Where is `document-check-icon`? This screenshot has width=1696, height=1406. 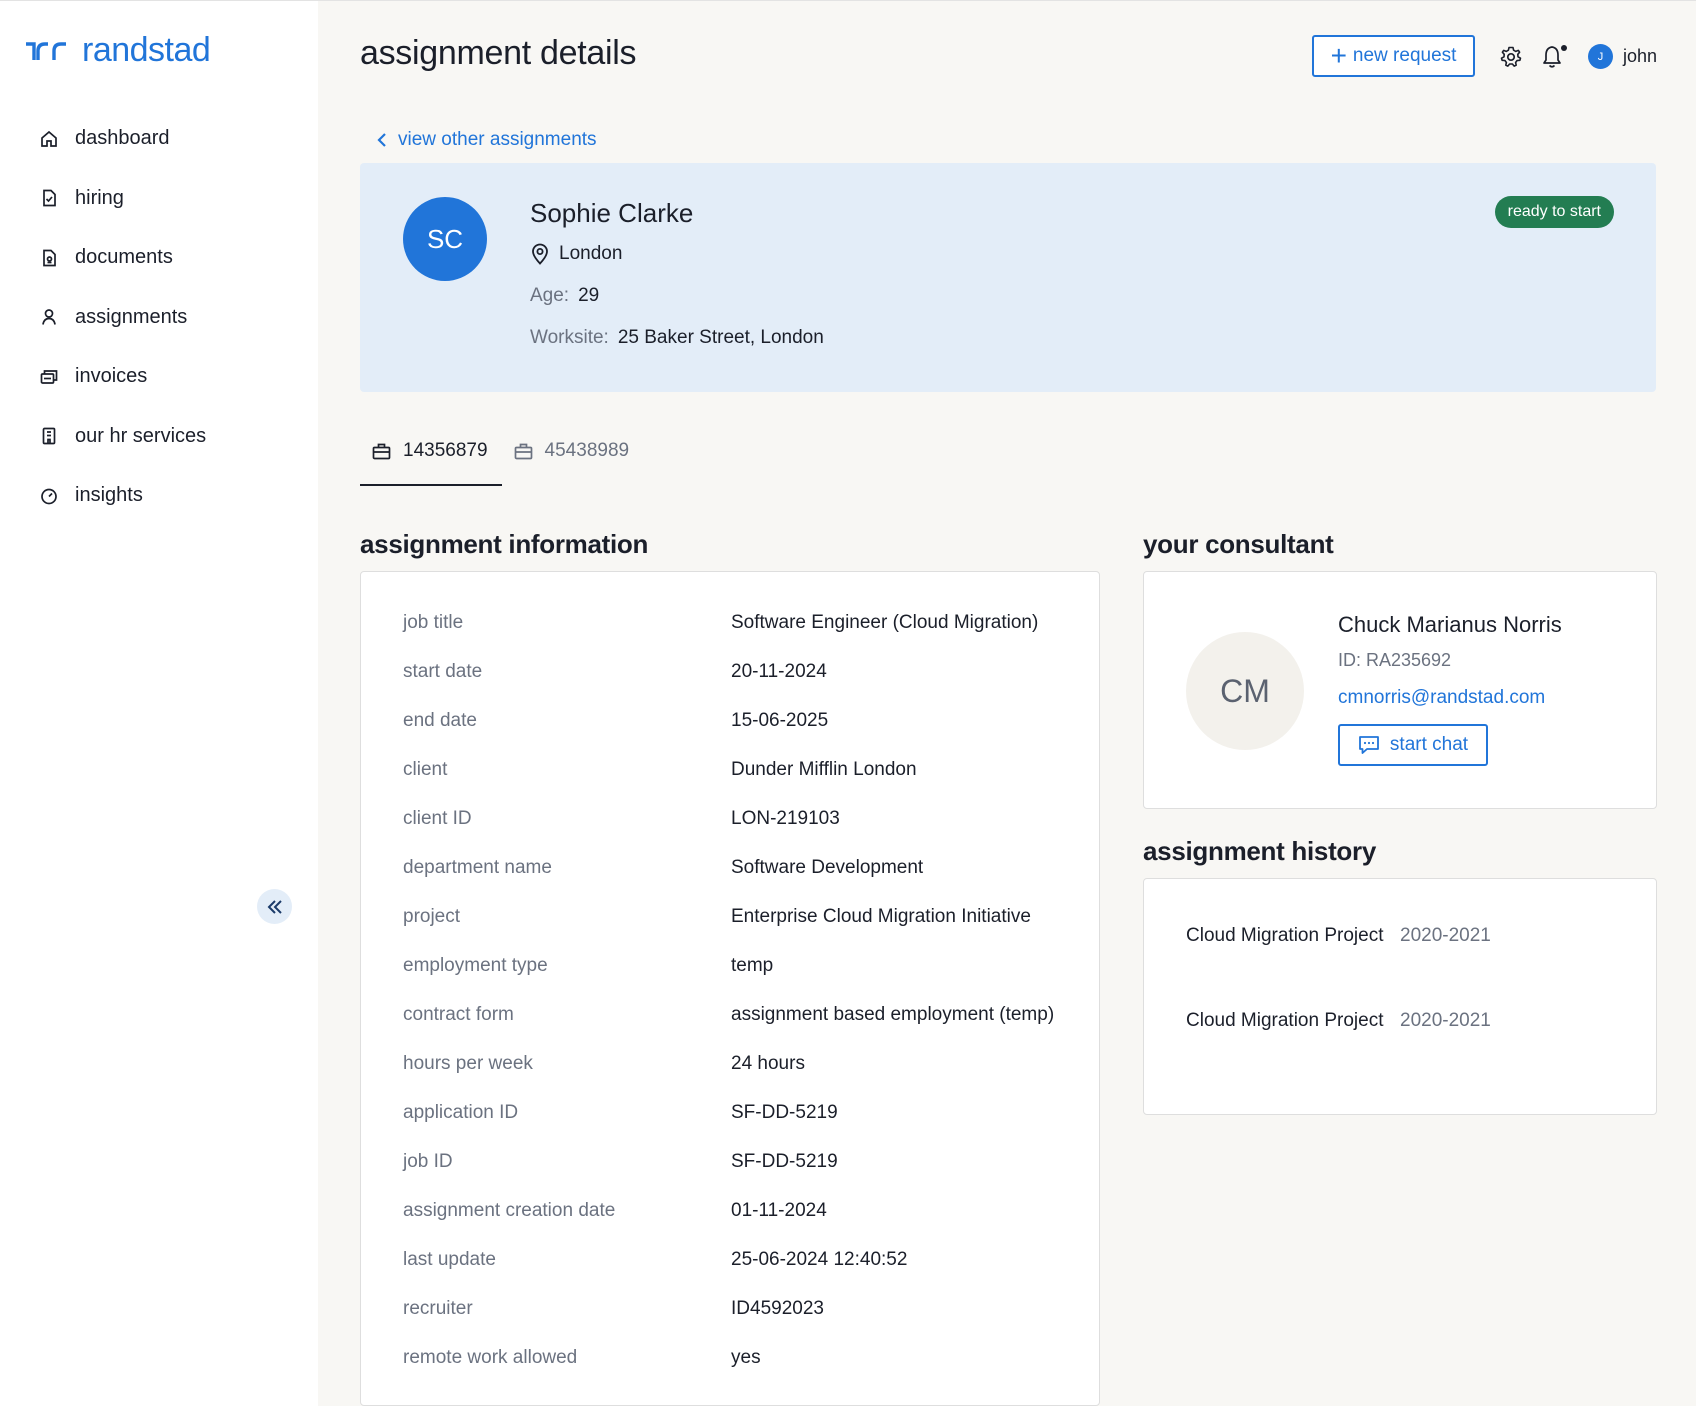 document-check-icon is located at coordinates (49, 198).